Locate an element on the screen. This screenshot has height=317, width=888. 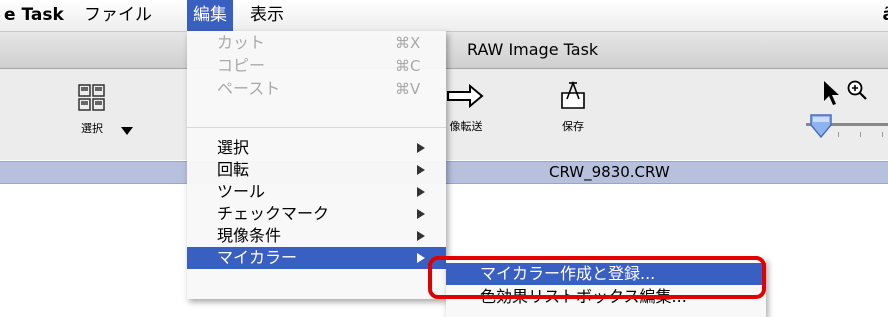
menu-item-development: 現像条件 is located at coordinates (316, 236).